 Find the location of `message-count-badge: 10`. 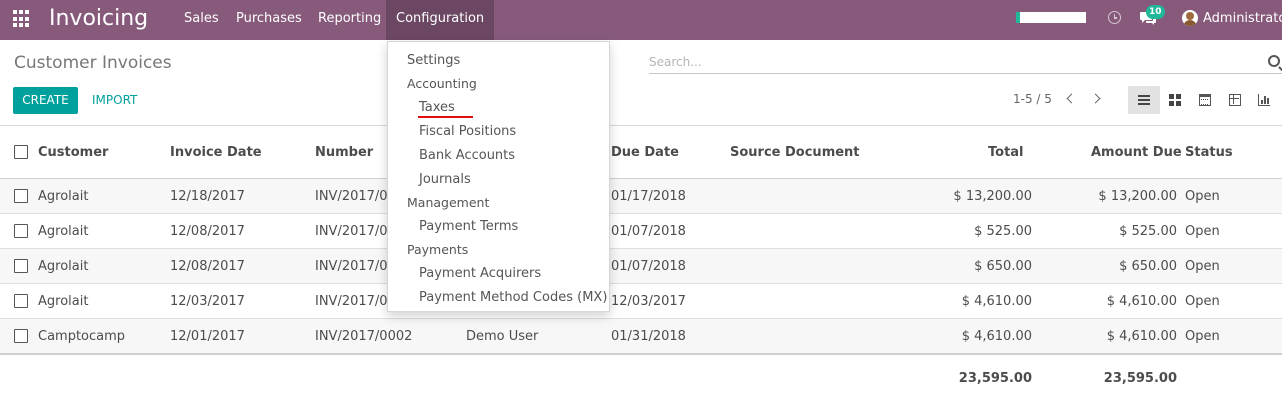

message-count-badge: 10 is located at coordinates (1155, 12).